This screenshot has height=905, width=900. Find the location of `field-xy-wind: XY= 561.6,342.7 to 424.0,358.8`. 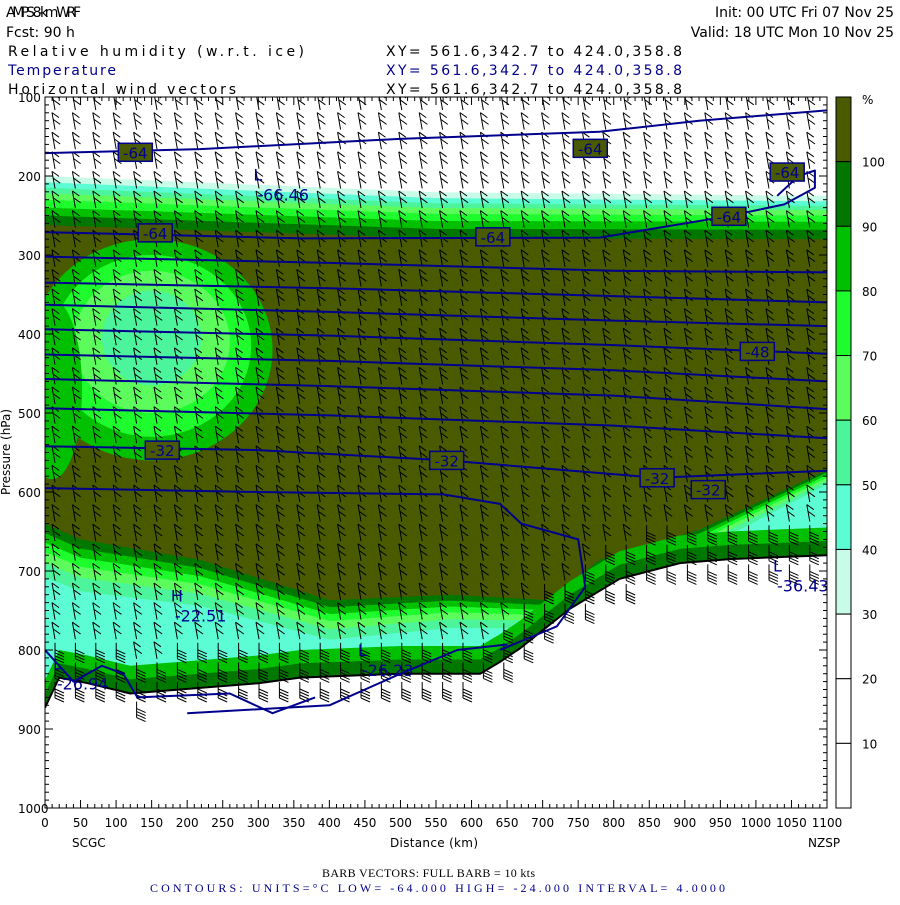

field-xy-wind: XY= 561.6,342.7 to 424.0,358.8 is located at coordinates (534, 90).